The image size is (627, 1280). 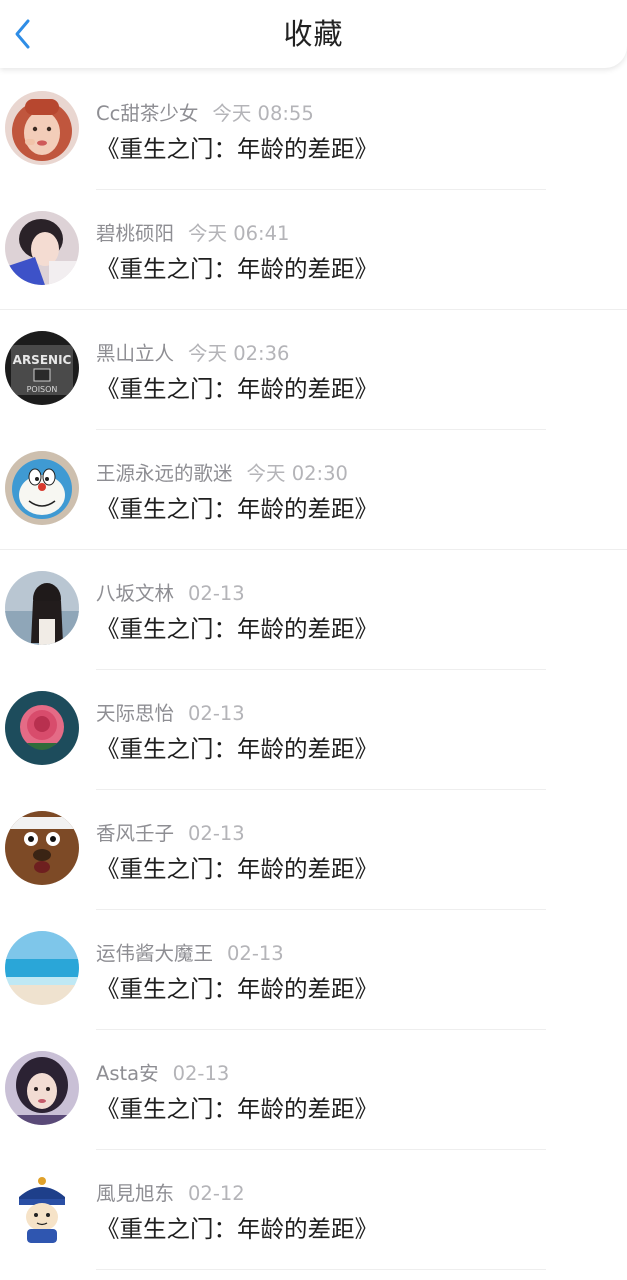 What do you see at coordinates (321, 1269) in the screenshot?
I see `divider` at bounding box center [321, 1269].